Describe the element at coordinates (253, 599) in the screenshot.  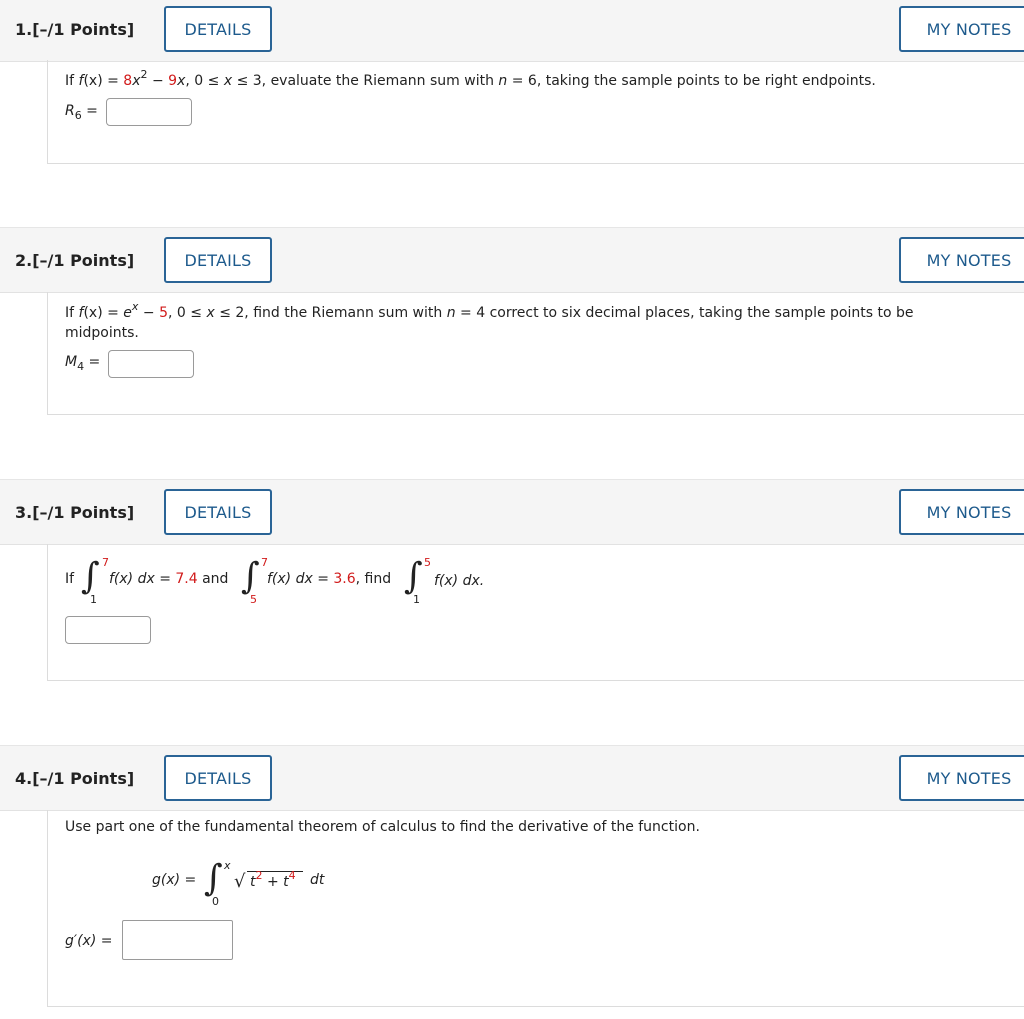
I see `integral-2-lower: 5` at that location.